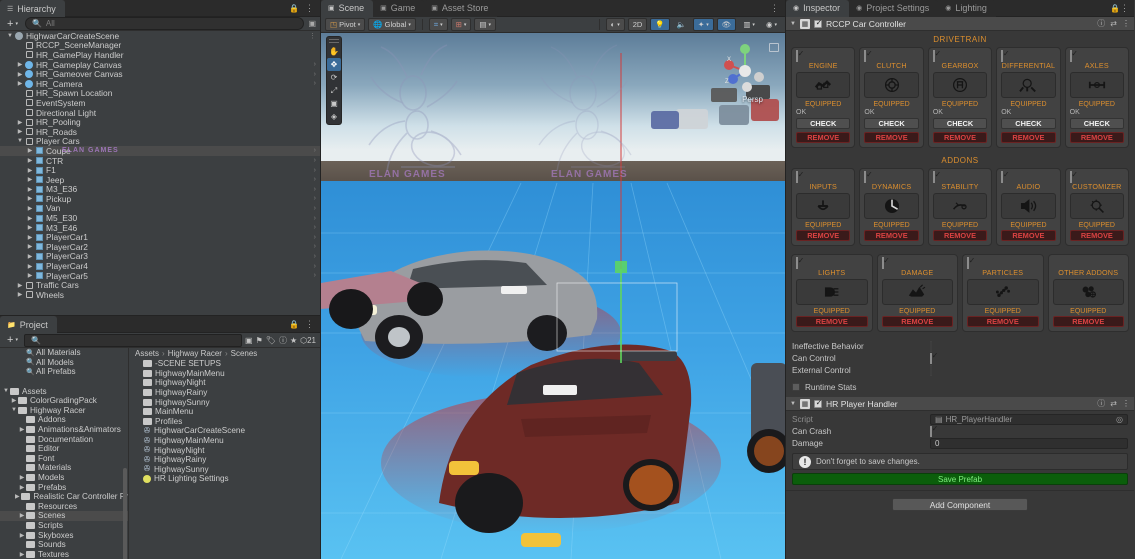  I want to click on inputs-icon, so click(823, 206).